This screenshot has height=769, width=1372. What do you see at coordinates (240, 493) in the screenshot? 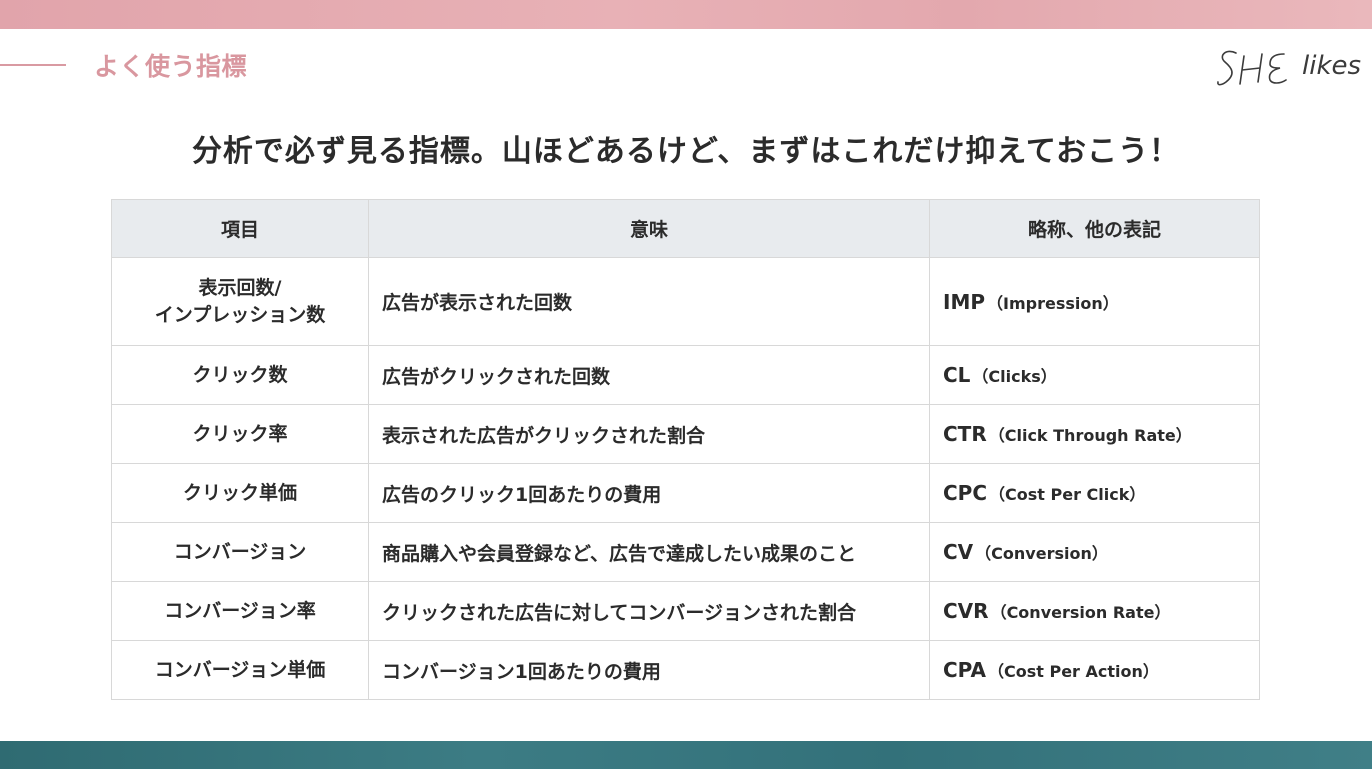
I see `term-cell: クリック単価` at bounding box center [240, 493].